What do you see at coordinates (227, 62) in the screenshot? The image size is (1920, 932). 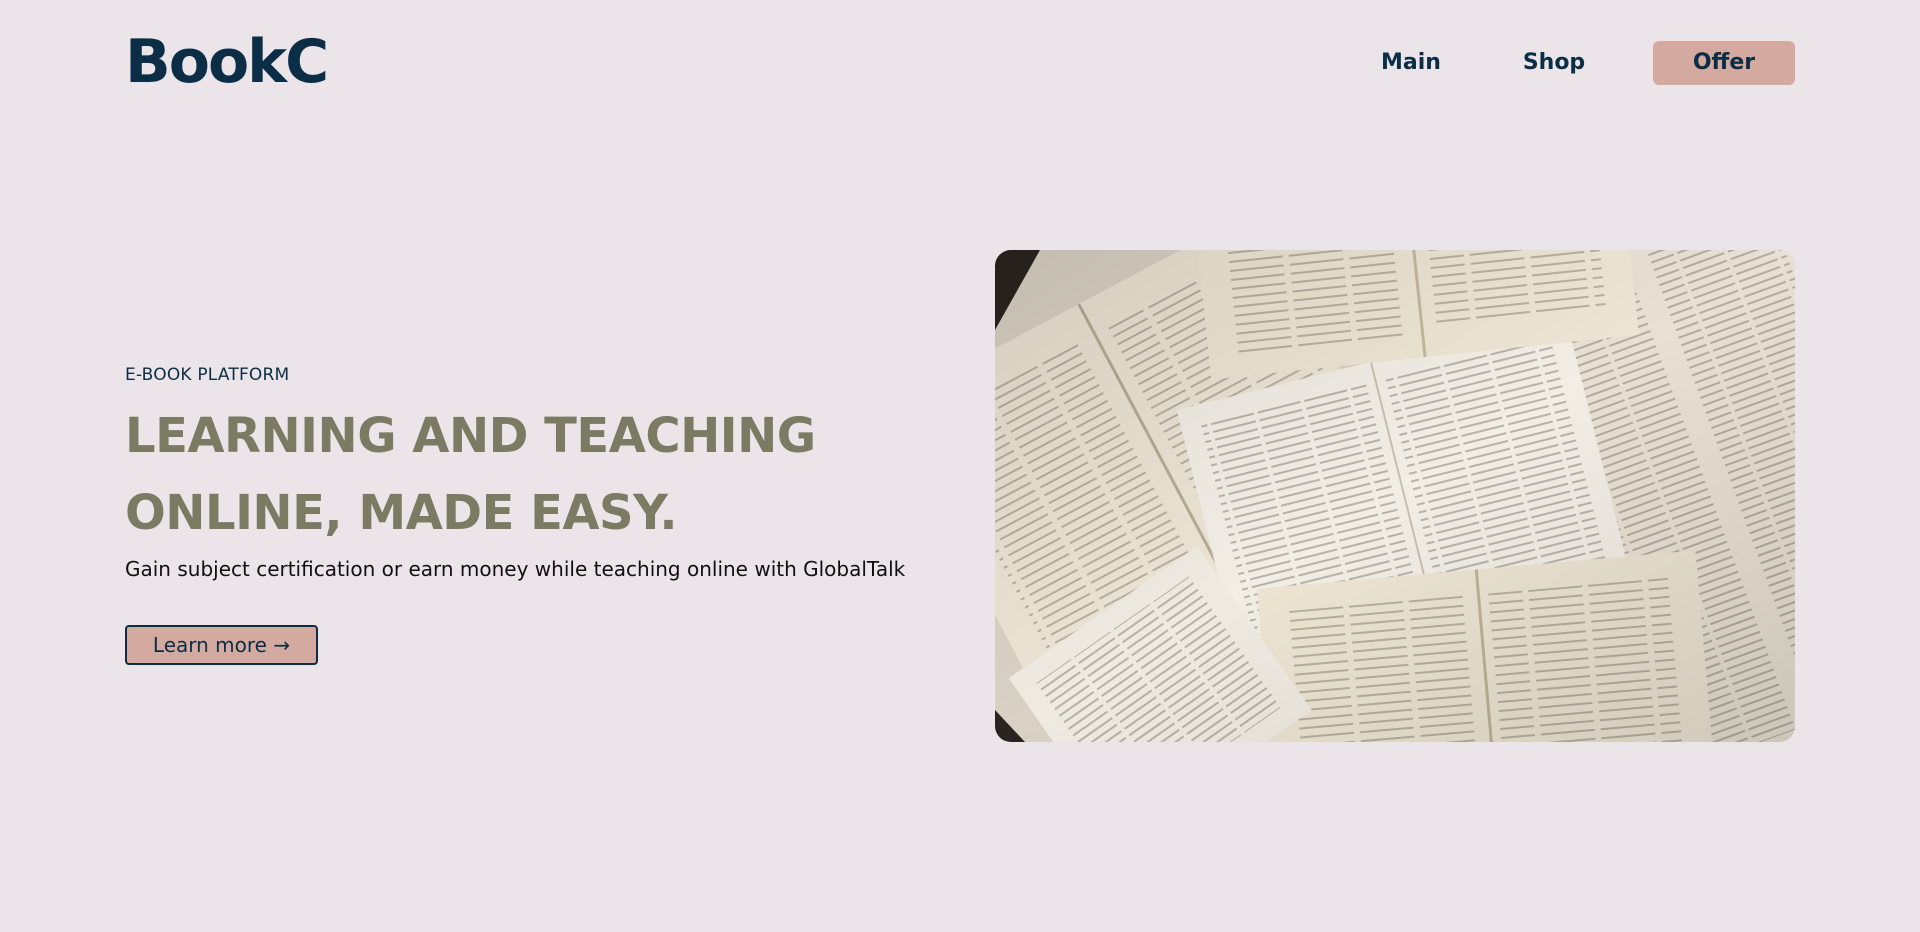 I see `logo: BookC` at bounding box center [227, 62].